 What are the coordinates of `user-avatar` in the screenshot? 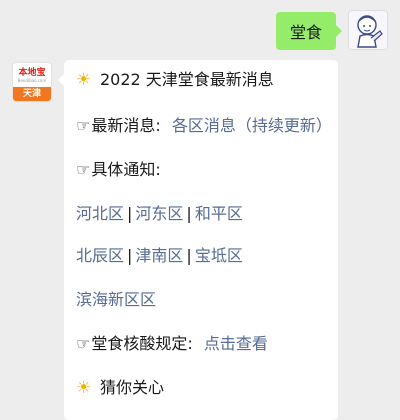 It's located at (368, 30).